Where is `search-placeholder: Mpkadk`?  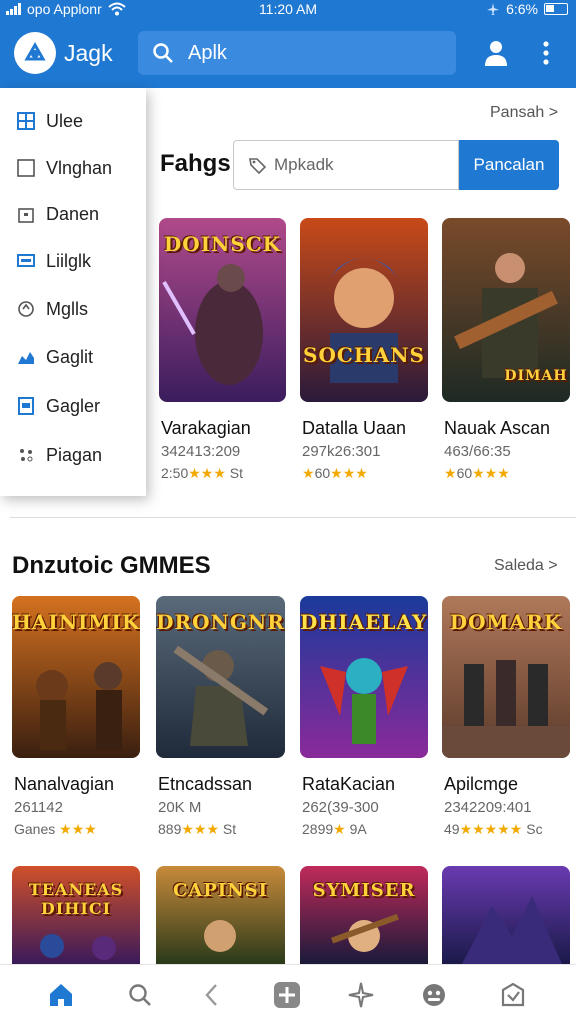 search-placeholder: Mpkadk is located at coordinates (304, 164).